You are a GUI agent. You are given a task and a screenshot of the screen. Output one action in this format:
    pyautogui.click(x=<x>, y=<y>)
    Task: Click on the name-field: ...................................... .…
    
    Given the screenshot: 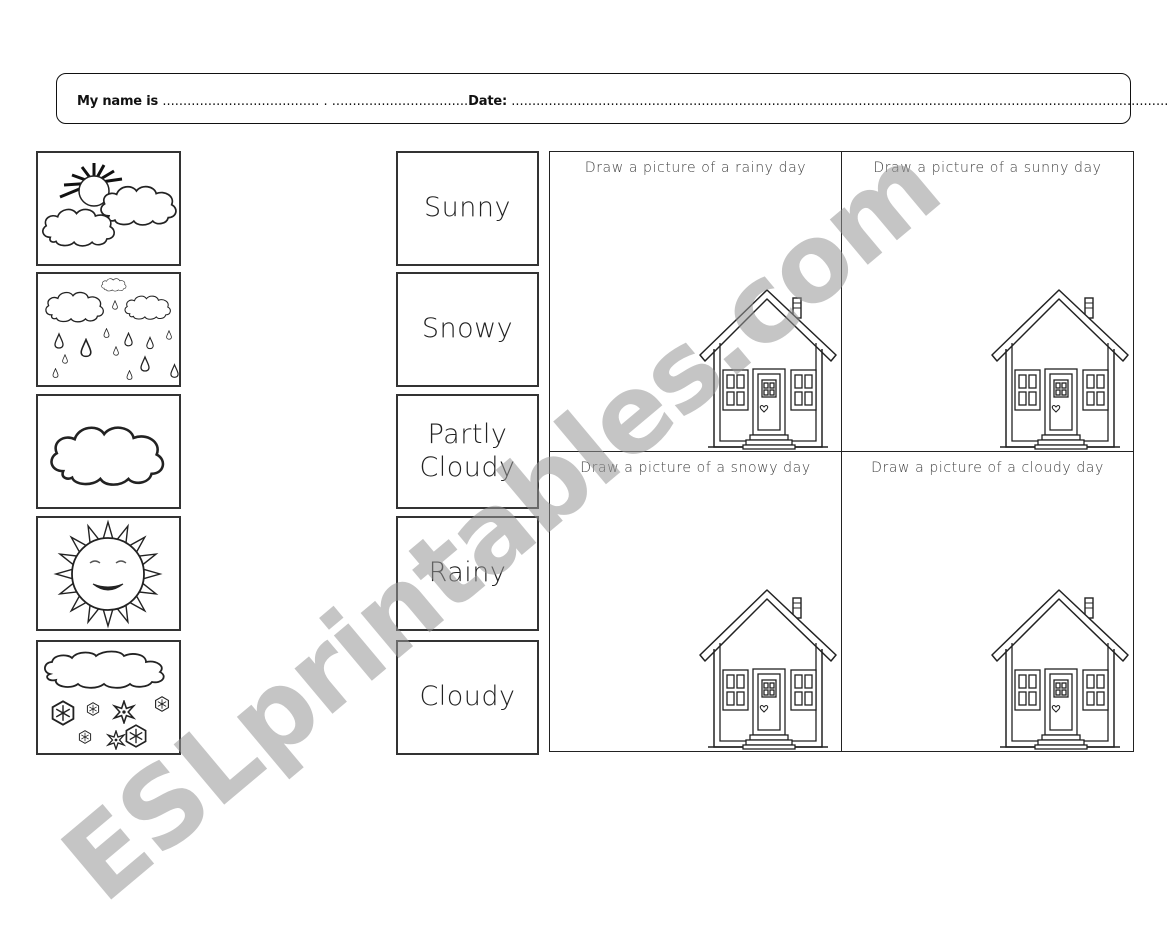 What is the action you would take?
    pyautogui.click(x=315, y=101)
    